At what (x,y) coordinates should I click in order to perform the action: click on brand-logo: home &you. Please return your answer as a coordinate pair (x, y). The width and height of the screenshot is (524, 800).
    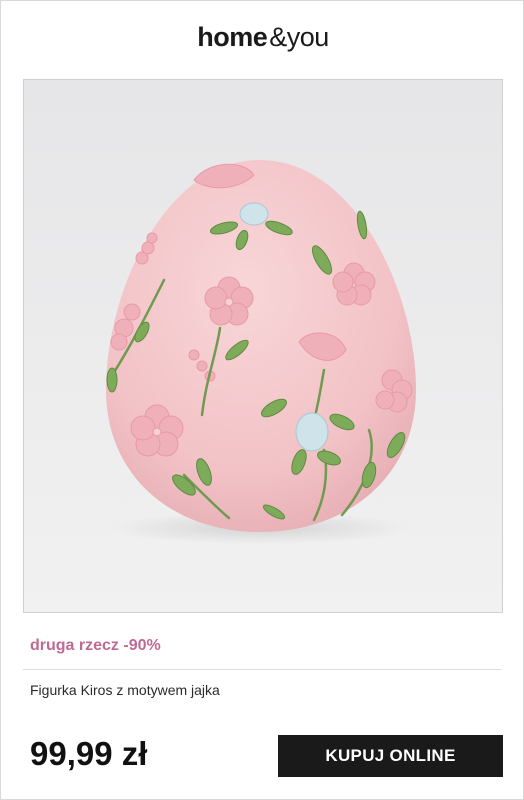
    Looking at the image, I should click on (263, 37).